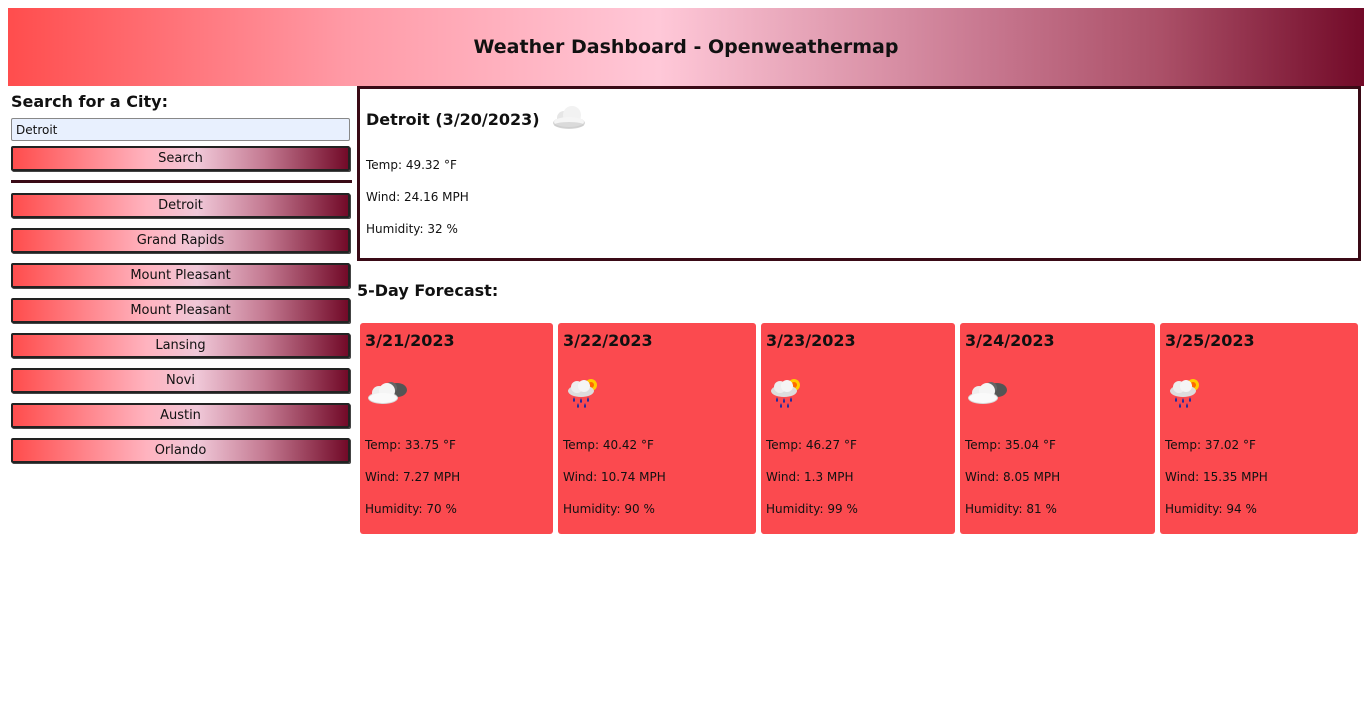 The width and height of the screenshot is (1372, 702). What do you see at coordinates (810, 477) in the screenshot?
I see `forecast-wind: Wind: 1.3 MPH` at bounding box center [810, 477].